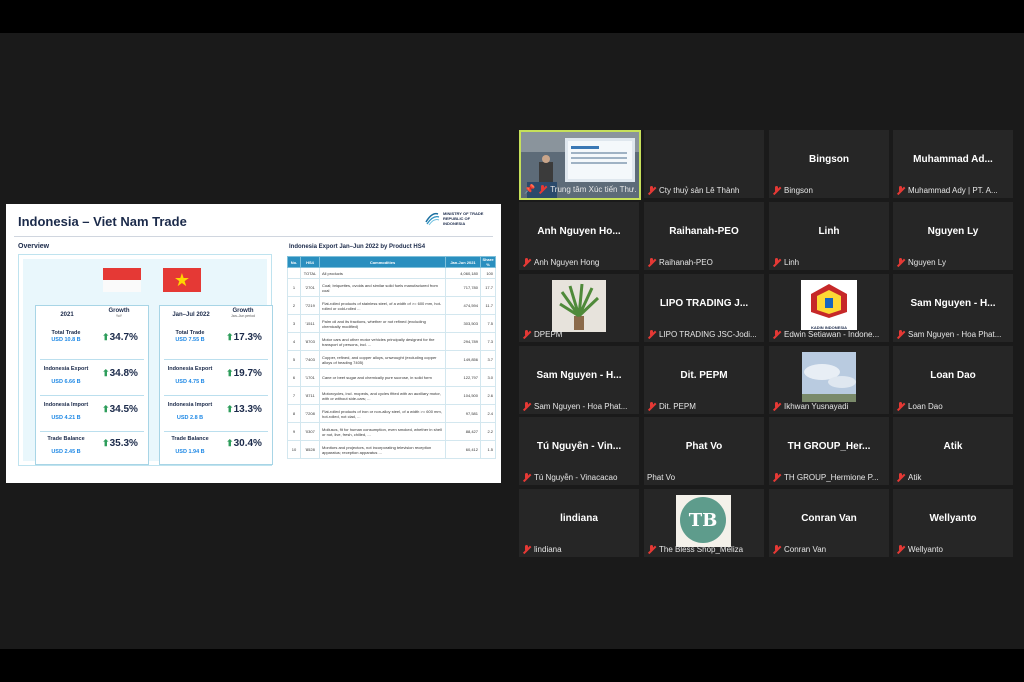 This screenshot has width=1024, height=682. I want to click on stat-label: Total Trade, so click(190, 333).